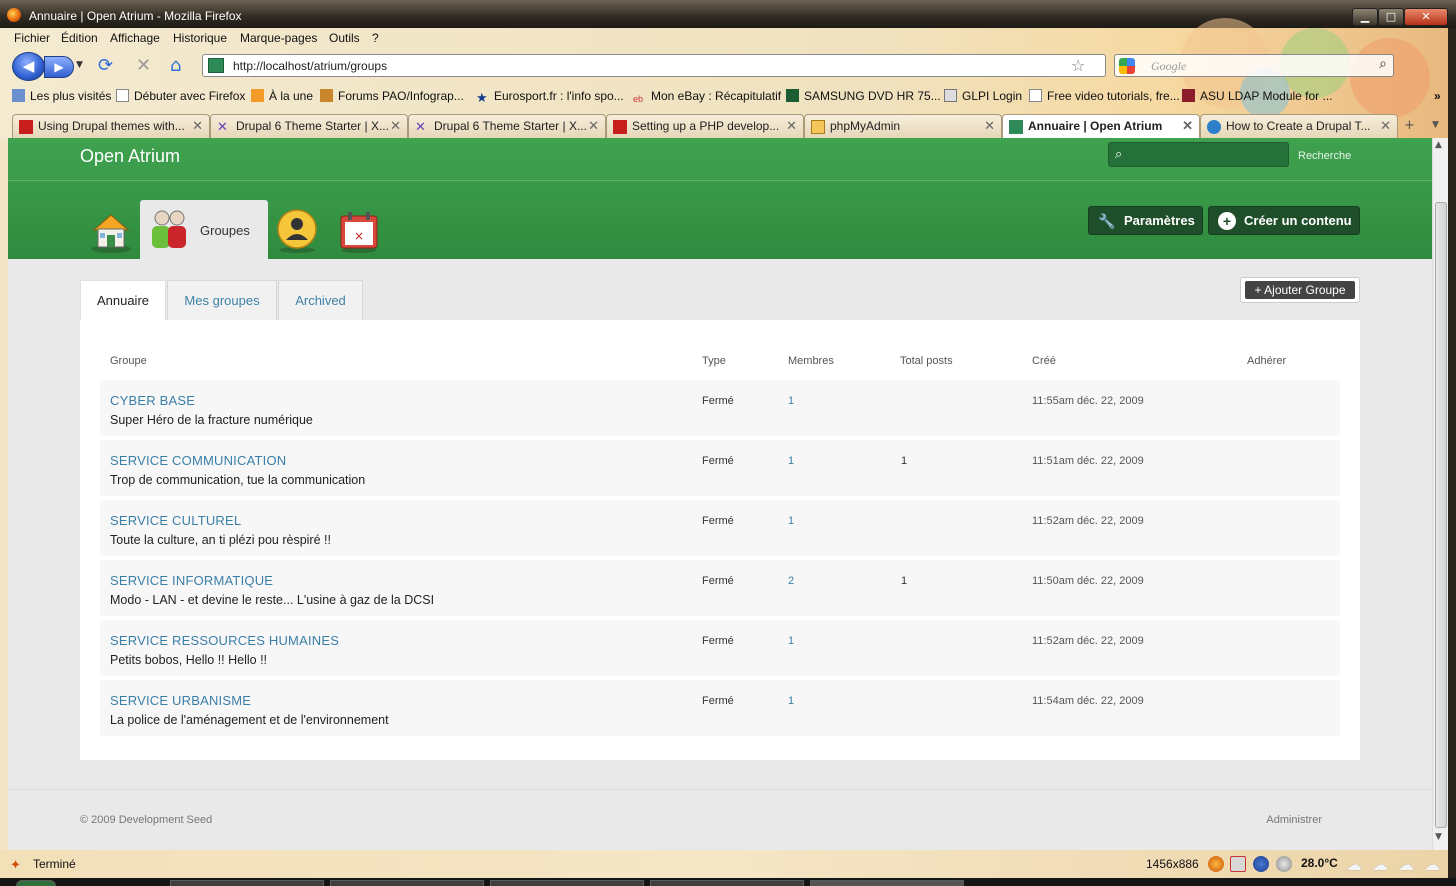  I want to click on addon-globe-icon, so click(1261, 864).